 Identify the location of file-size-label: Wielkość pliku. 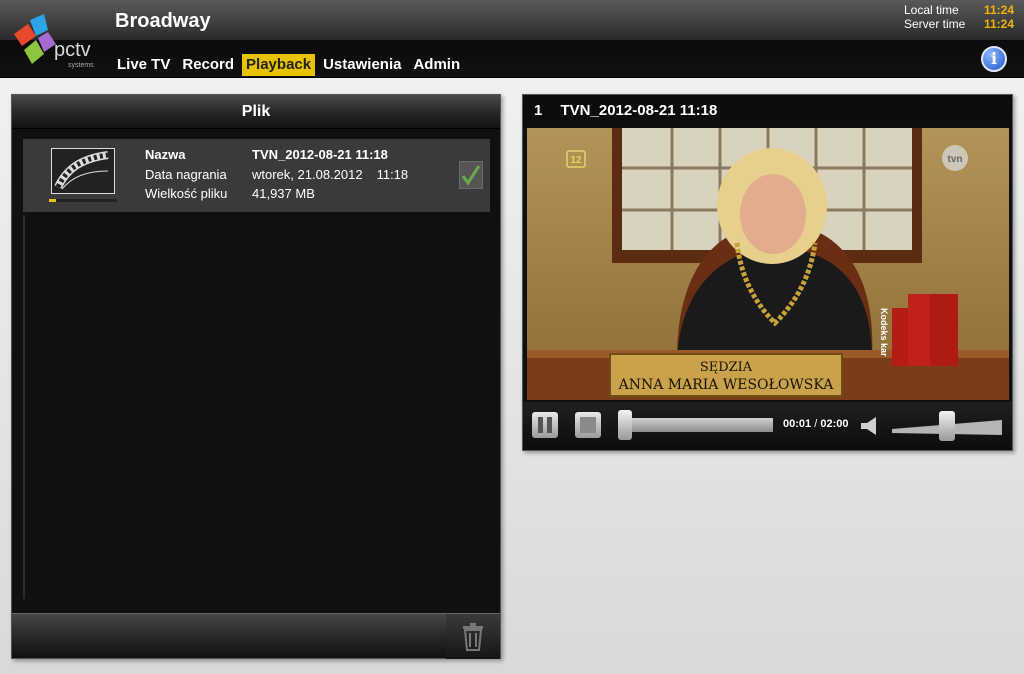
(186, 193).